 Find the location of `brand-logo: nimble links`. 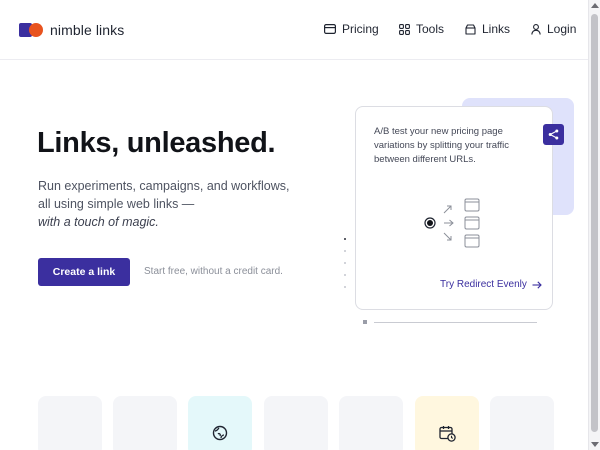

brand-logo: nimble links is located at coordinates (71, 30).